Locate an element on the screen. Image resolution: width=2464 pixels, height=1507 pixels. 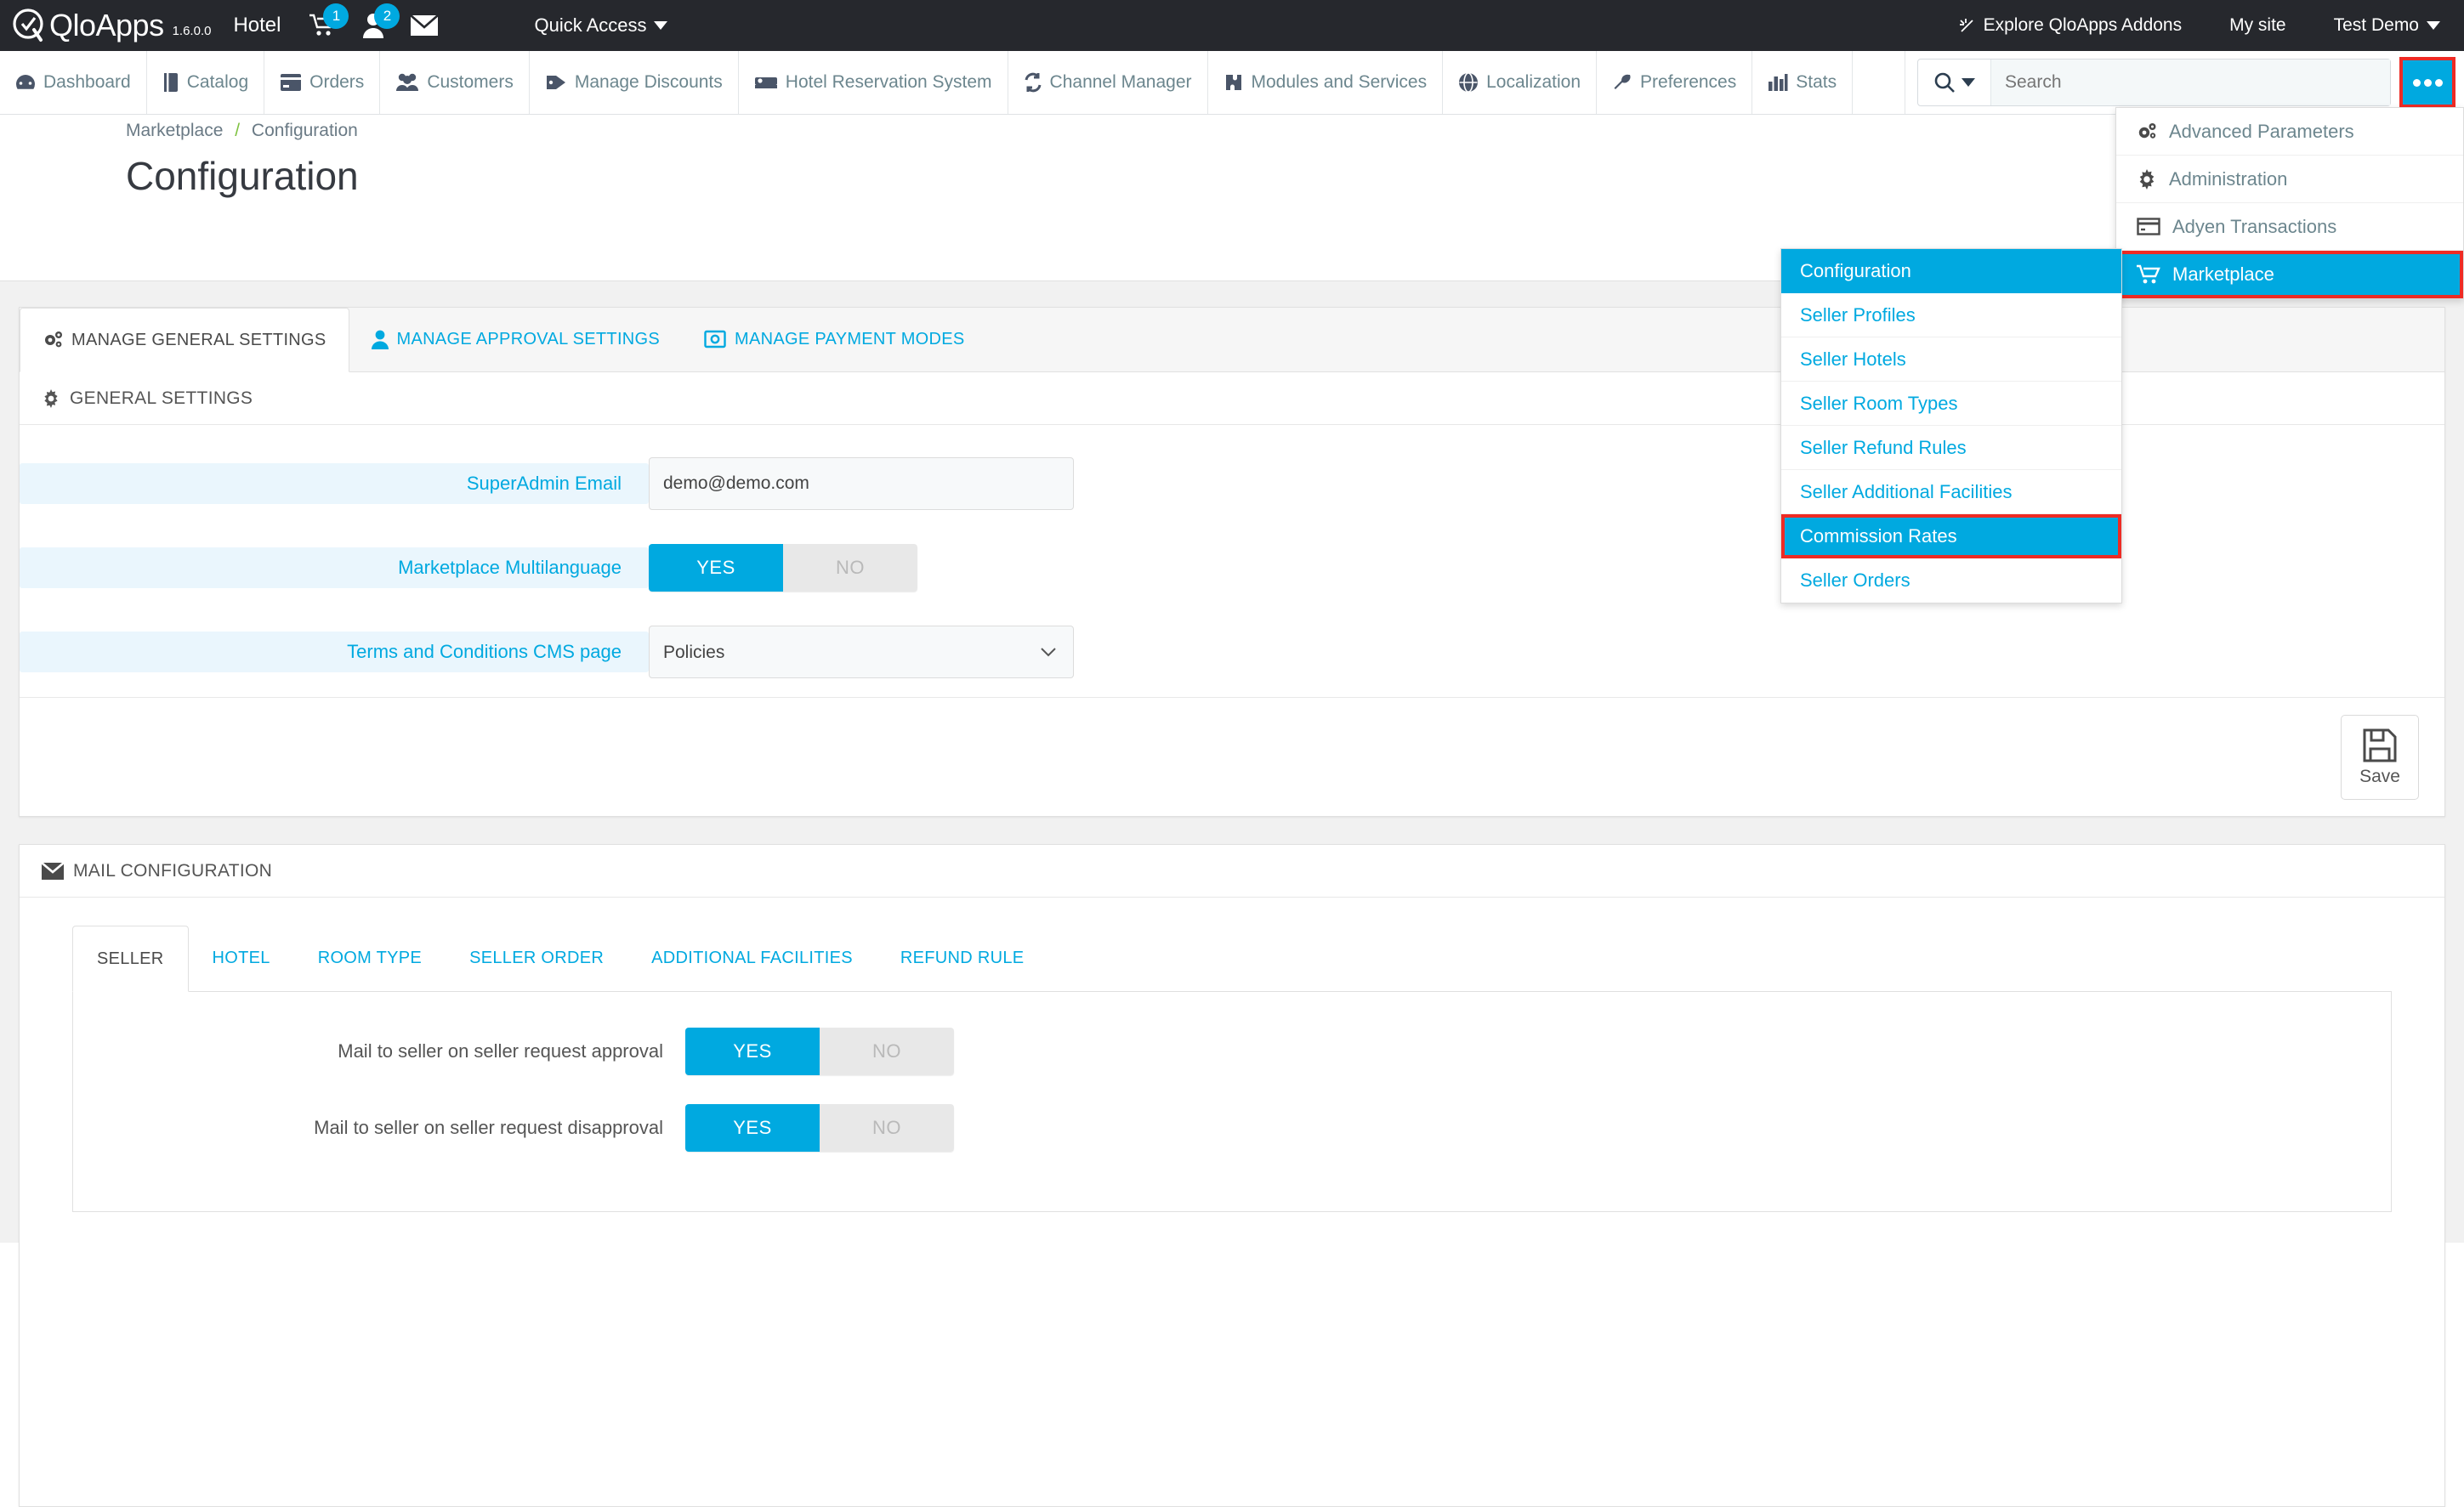
superadmin-email-field is located at coordinates (861, 484).